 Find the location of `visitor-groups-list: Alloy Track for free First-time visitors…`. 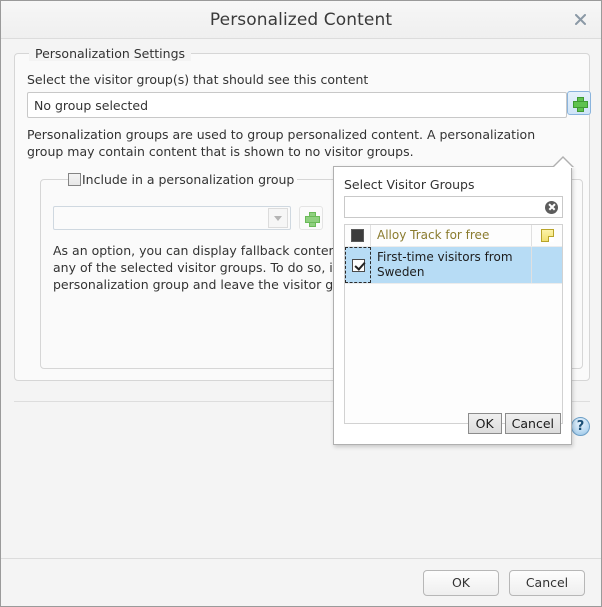

visitor-groups-list: Alloy Track for free First-time visitors… is located at coordinates (453, 324).